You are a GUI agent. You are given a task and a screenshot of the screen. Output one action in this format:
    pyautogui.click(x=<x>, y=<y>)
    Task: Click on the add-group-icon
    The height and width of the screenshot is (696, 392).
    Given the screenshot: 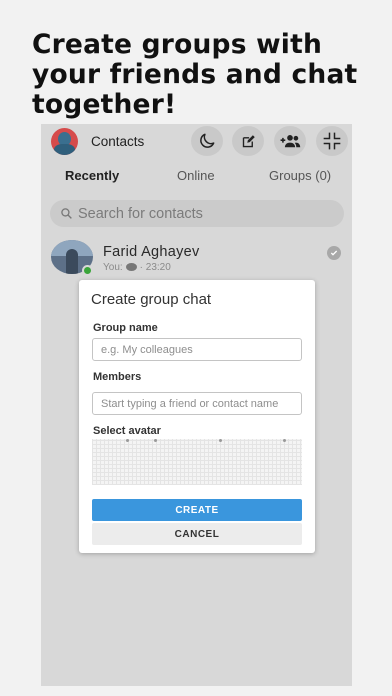 What is the action you would take?
    pyautogui.click(x=290, y=141)
    